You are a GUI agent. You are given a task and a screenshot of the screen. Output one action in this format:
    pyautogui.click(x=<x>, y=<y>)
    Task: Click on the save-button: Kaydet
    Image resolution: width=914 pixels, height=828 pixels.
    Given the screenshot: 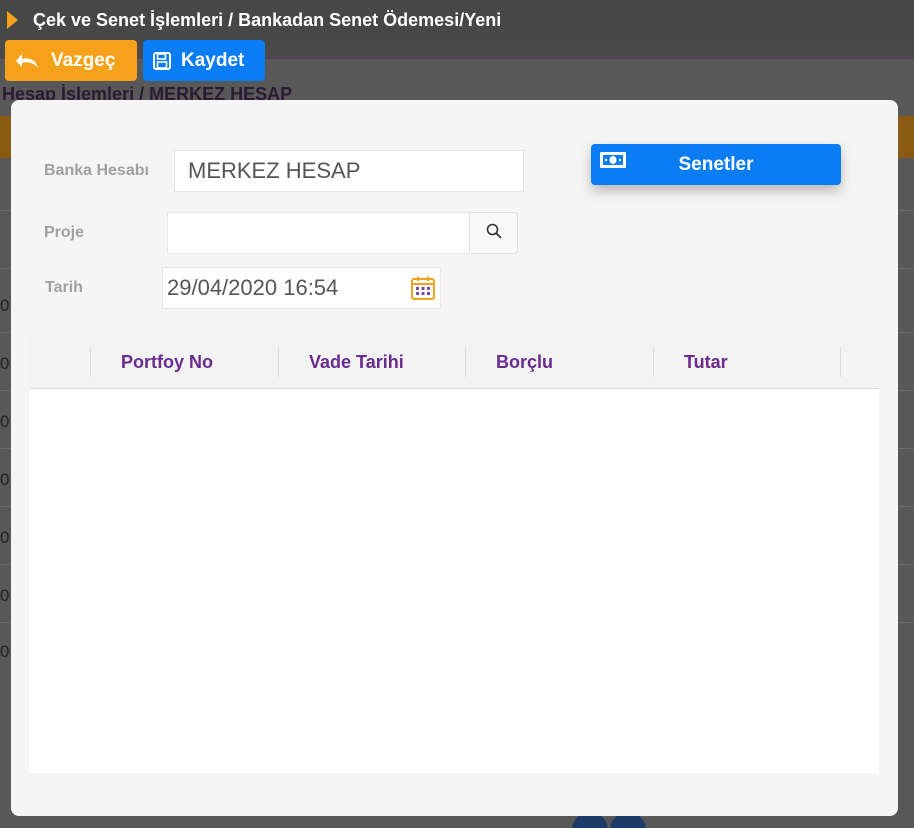 What is the action you would take?
    pyautogui.click(x=204, y=60)
    